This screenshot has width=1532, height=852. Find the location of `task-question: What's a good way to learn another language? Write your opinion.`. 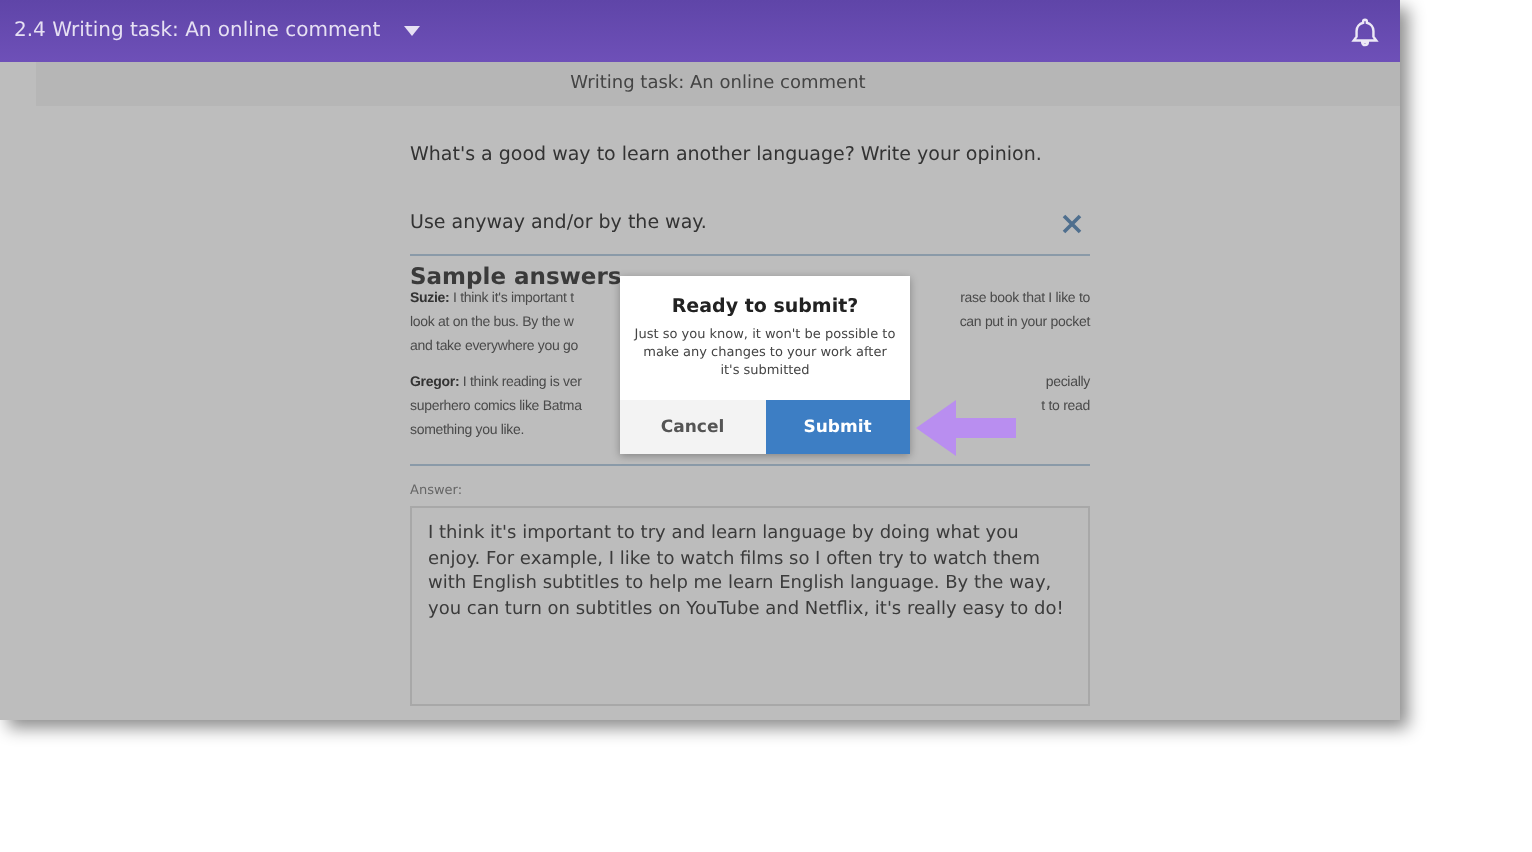

task-question: What's a good way to learn another language? Write your opinion. is located at coordinates (727, 155).